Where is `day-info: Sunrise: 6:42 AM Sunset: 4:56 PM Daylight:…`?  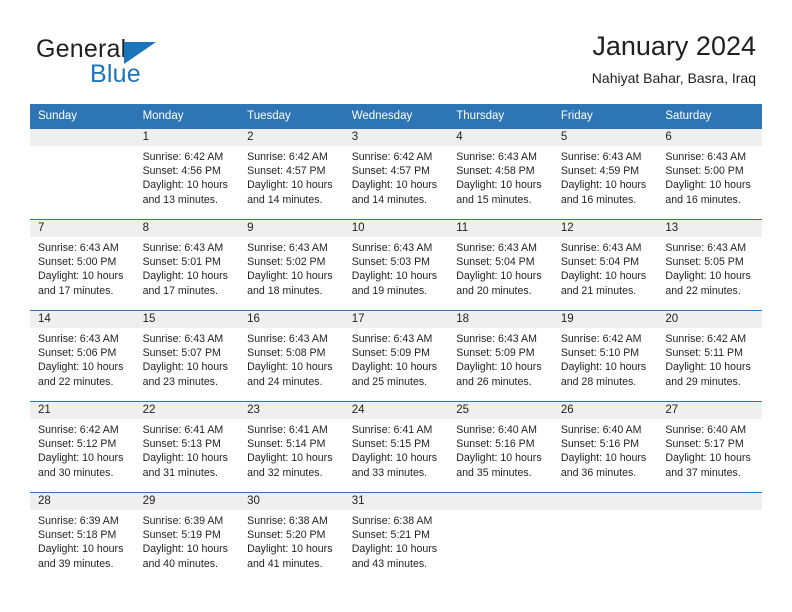
day-info: Sunrise: 6:42 AM Sunset: 4:56 PM Daylight:… is located at coordinates (187, 176).